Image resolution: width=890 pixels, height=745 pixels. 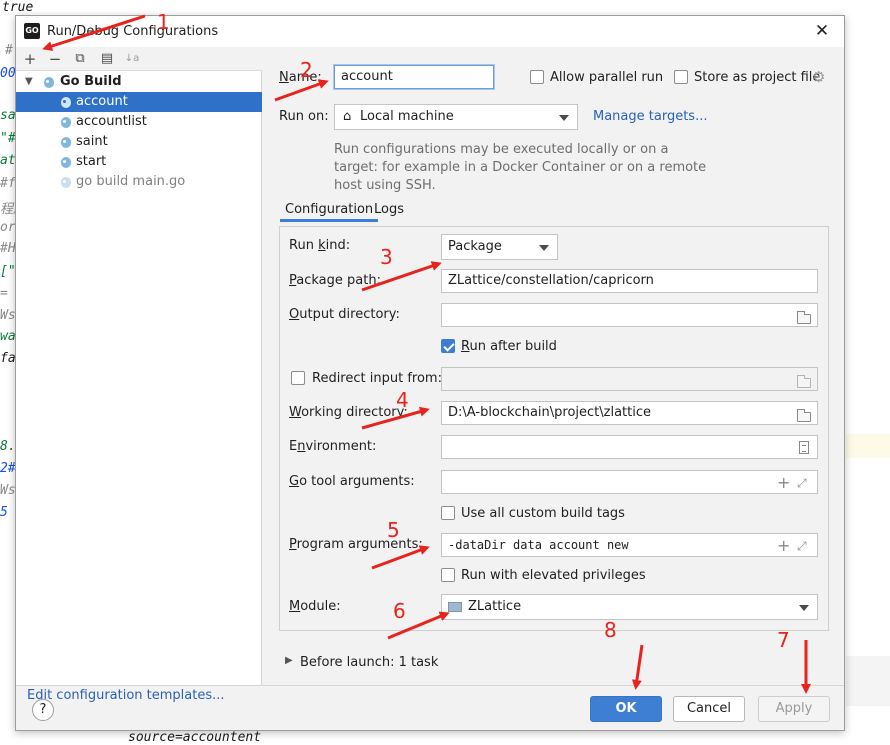 What do you see at coordinates (80, 59) in the screenshot?
I see `copy-icon: ⧉` at bounding box center [80, 59].